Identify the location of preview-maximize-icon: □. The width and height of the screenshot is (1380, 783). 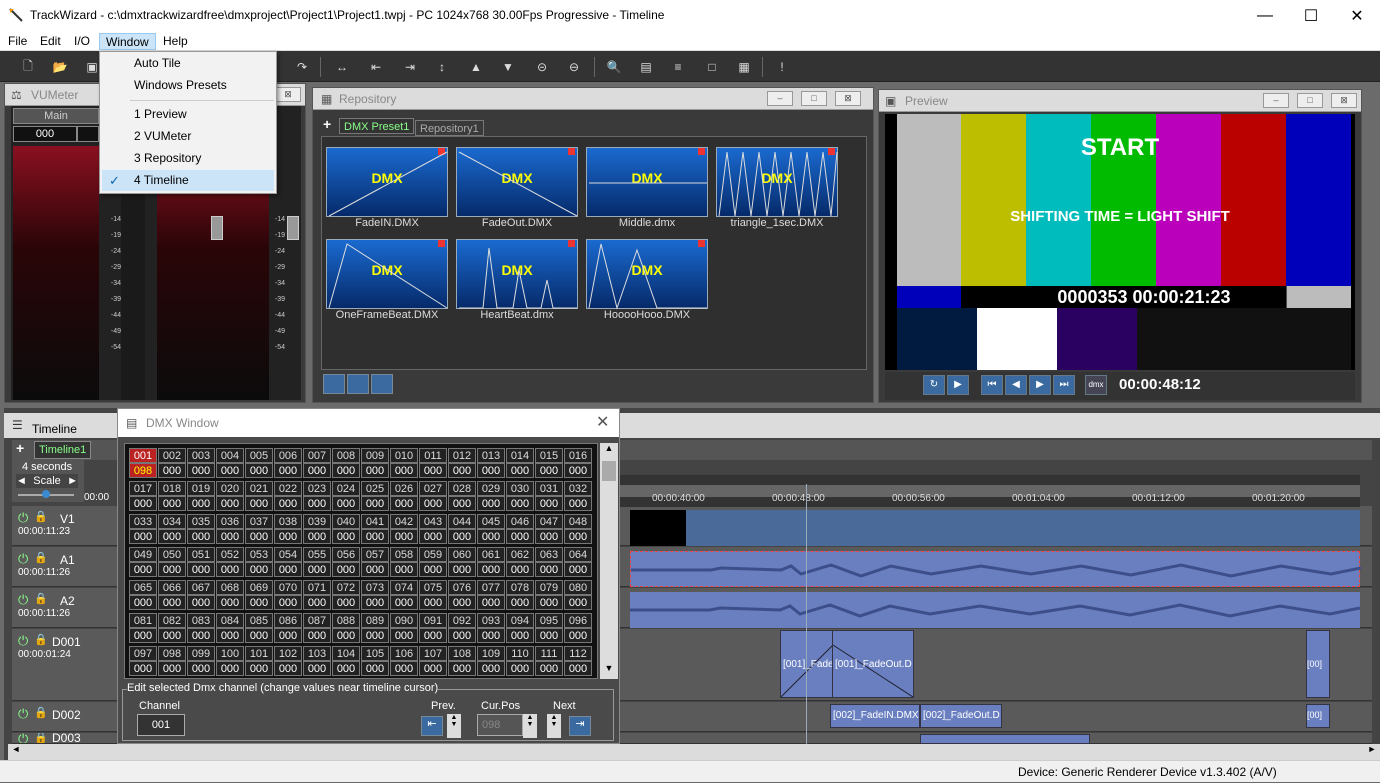
(1310, 100).